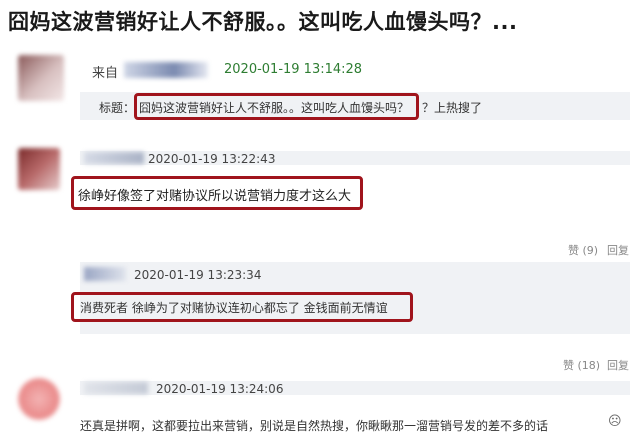 This screenshot has width=640, height=437. Describe the element at coordinates (105, 73) in the screenshot. I see `post-source-label: 来自` at that location.